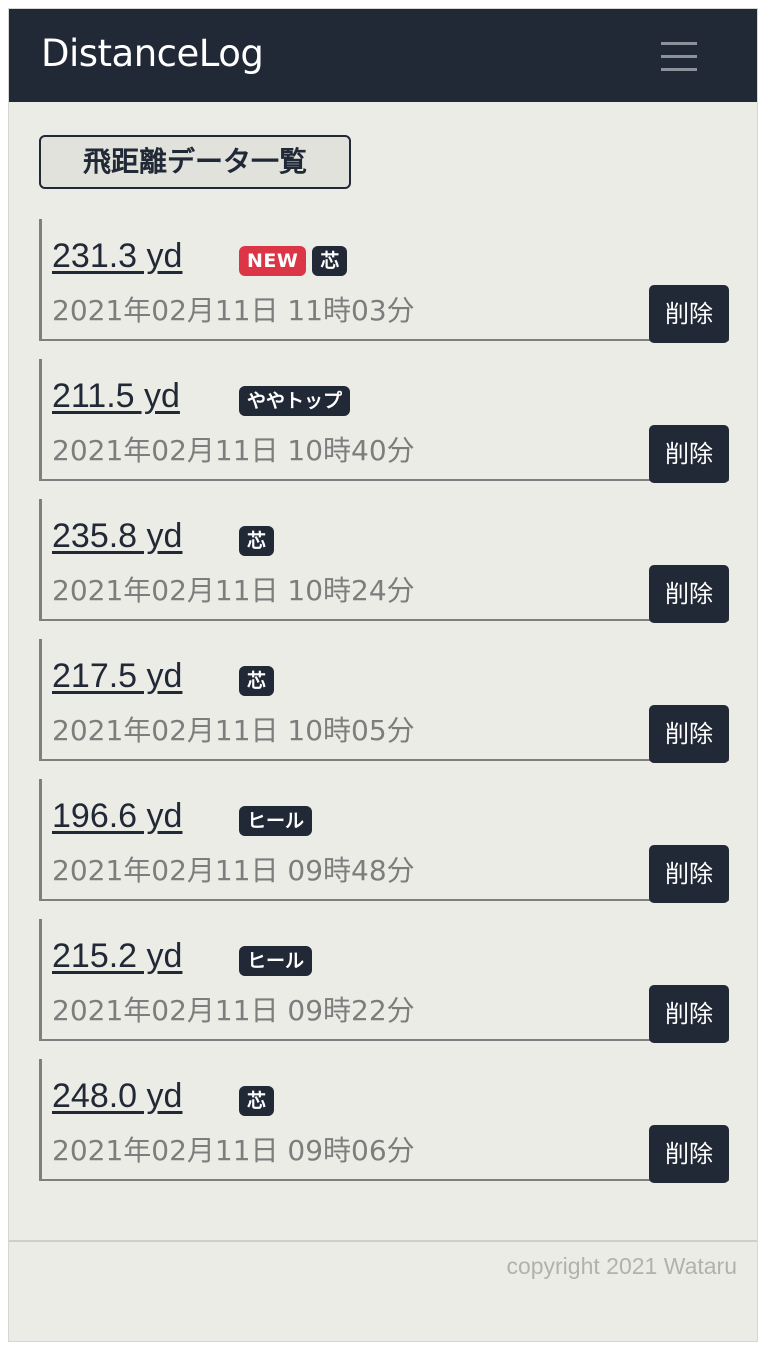 Image resolution: width=766 pixels, height=1352 pixels. I want to click on list-item: 235.8 yd 芯 2021年02月11日 10時24分 削除, so click(384, 561).